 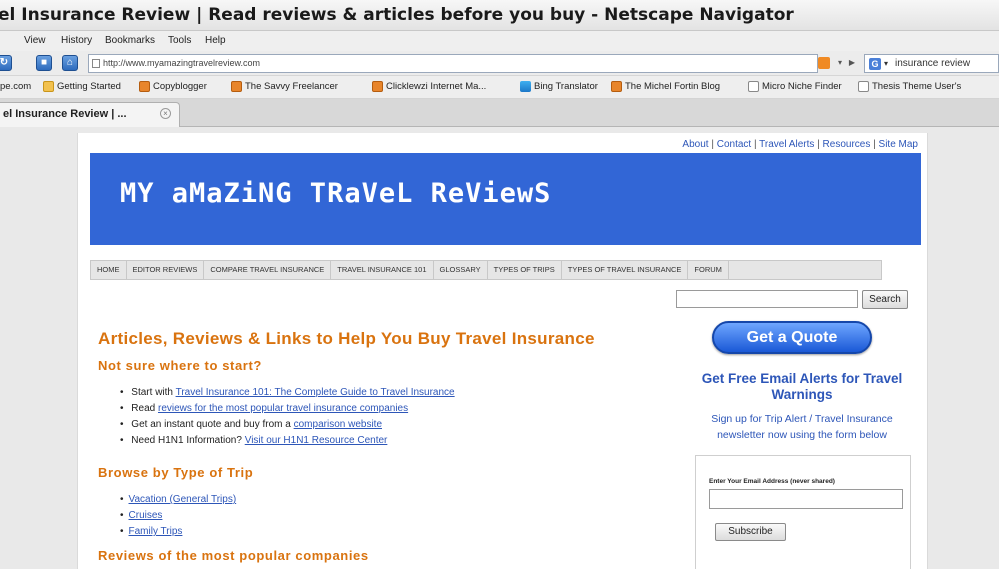 What do you see at coordinates (750, 532) in the screenshot?
I see `subscribe-button: Subscribe` at bounding box center [750, 532].